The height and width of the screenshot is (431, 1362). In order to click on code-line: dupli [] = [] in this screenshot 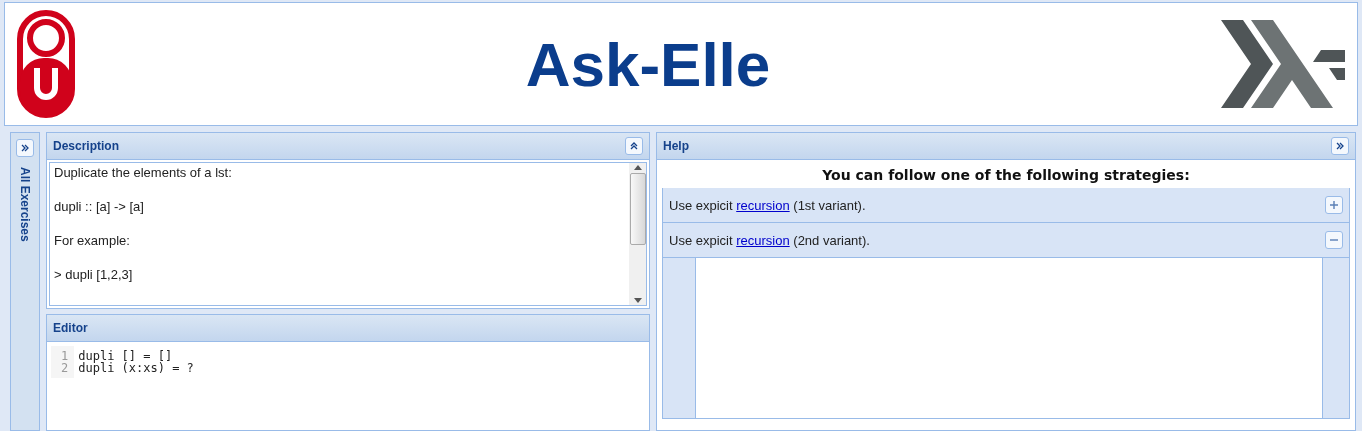, I will do `click(136, 356)`.